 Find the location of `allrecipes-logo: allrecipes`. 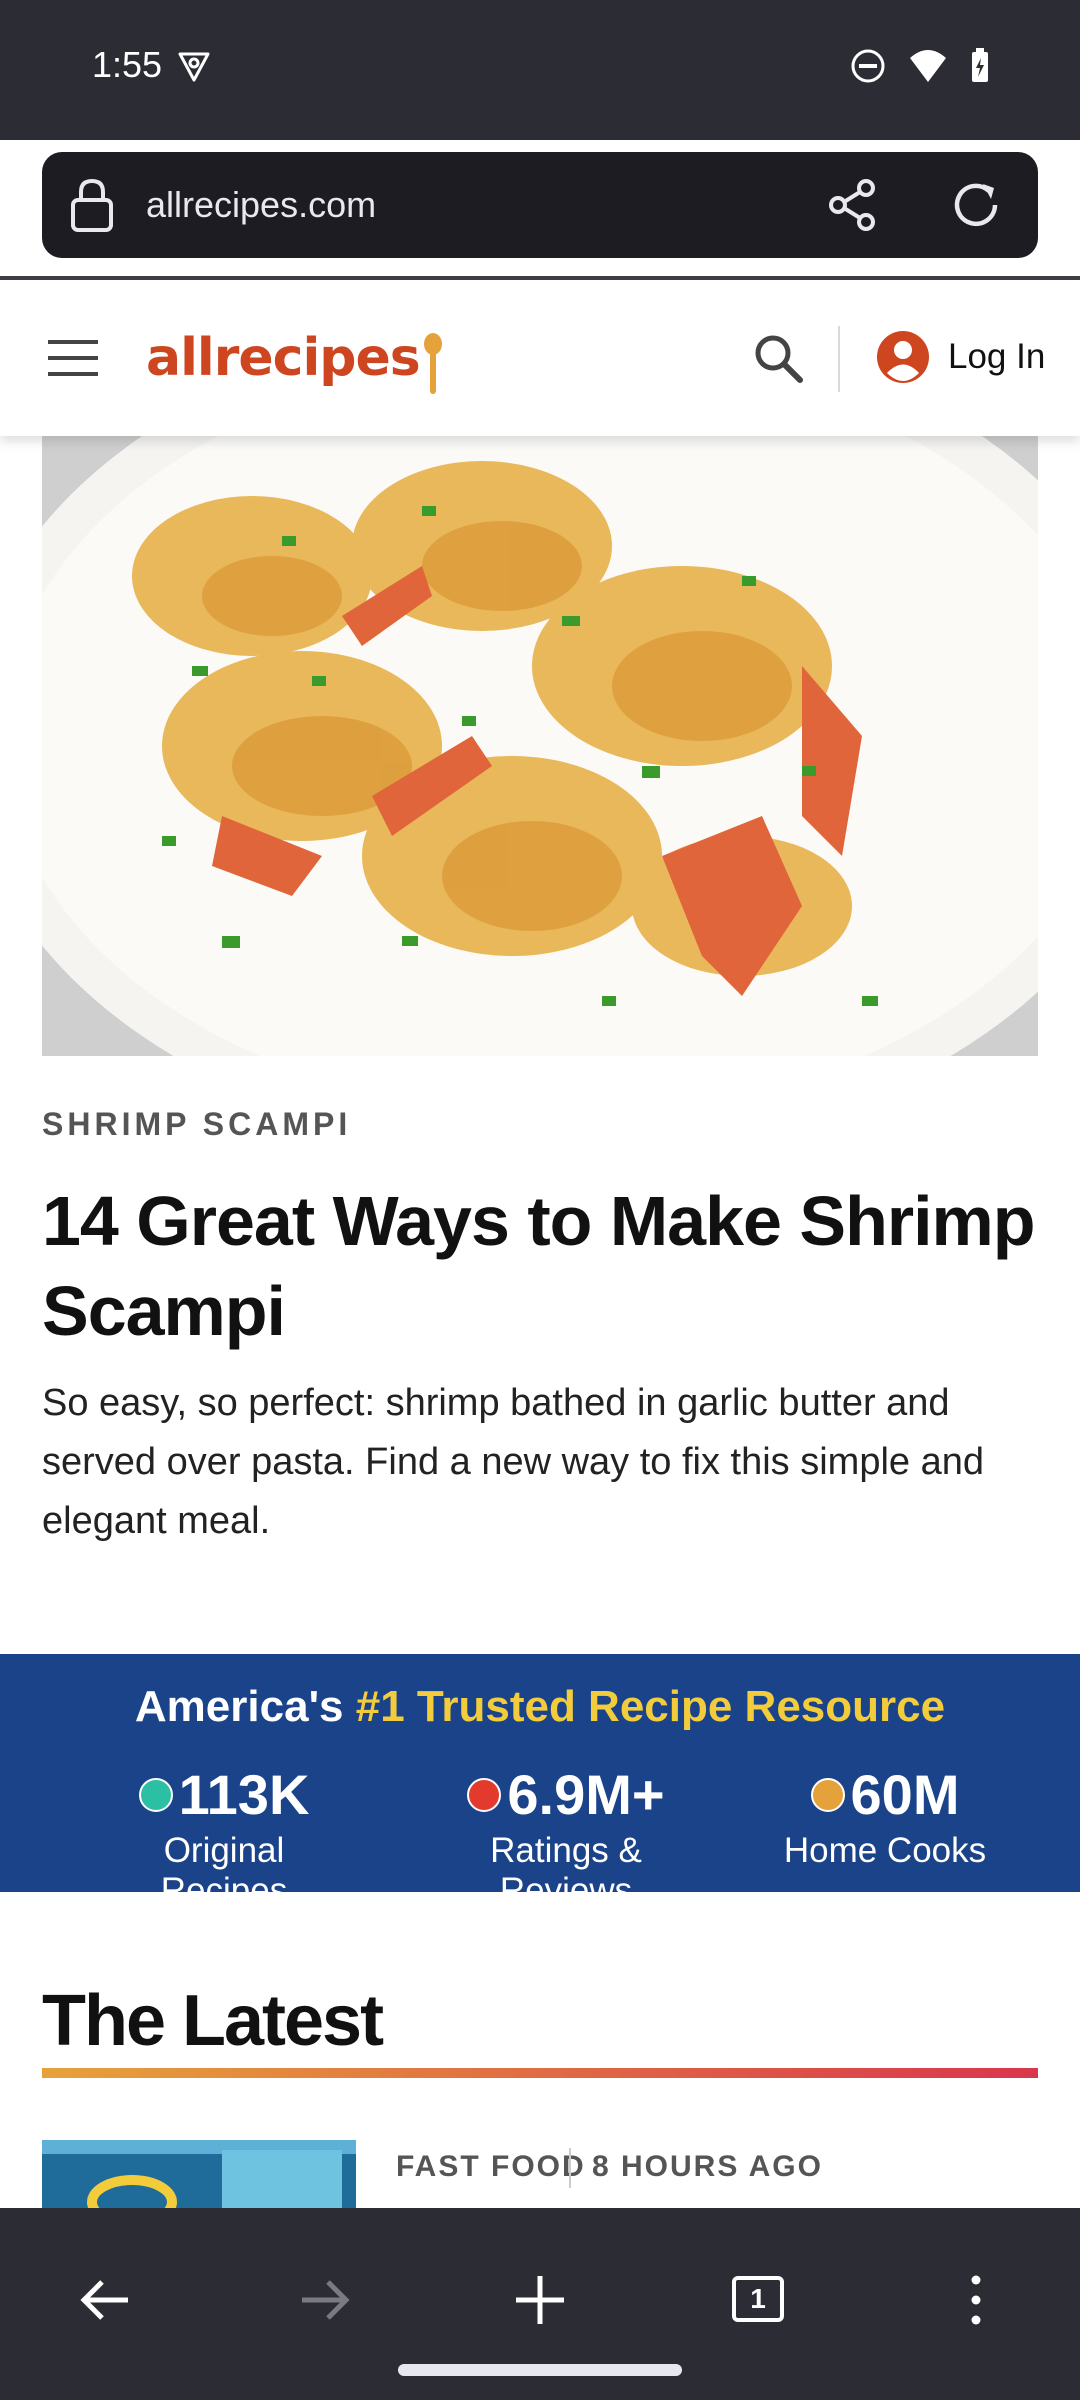

allrecipes-logo: allrecipes is located at coordinates (294, 363).